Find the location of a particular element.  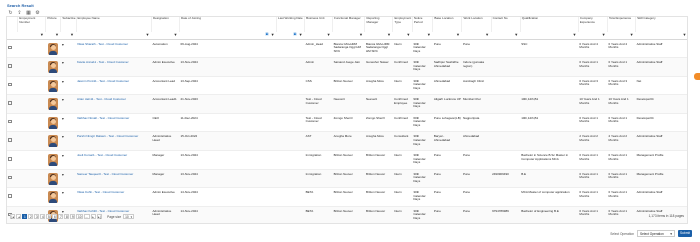

column-header-reporting-manager: Reporting Manager is located at coordinates (379, 24).